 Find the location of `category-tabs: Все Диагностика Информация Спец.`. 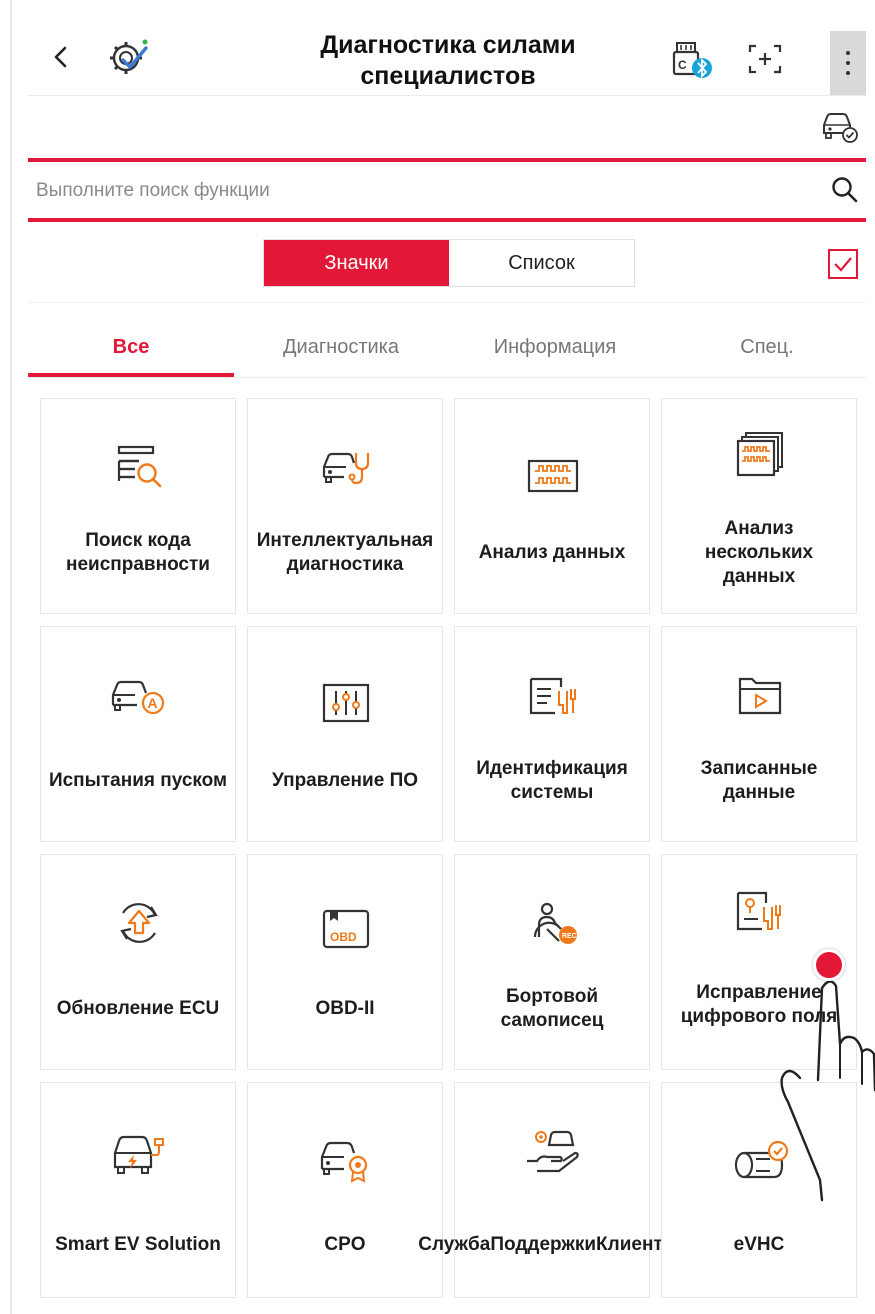

category-tabs: Все Диагностика Информация Спец. is located at coordinates (447, 348).